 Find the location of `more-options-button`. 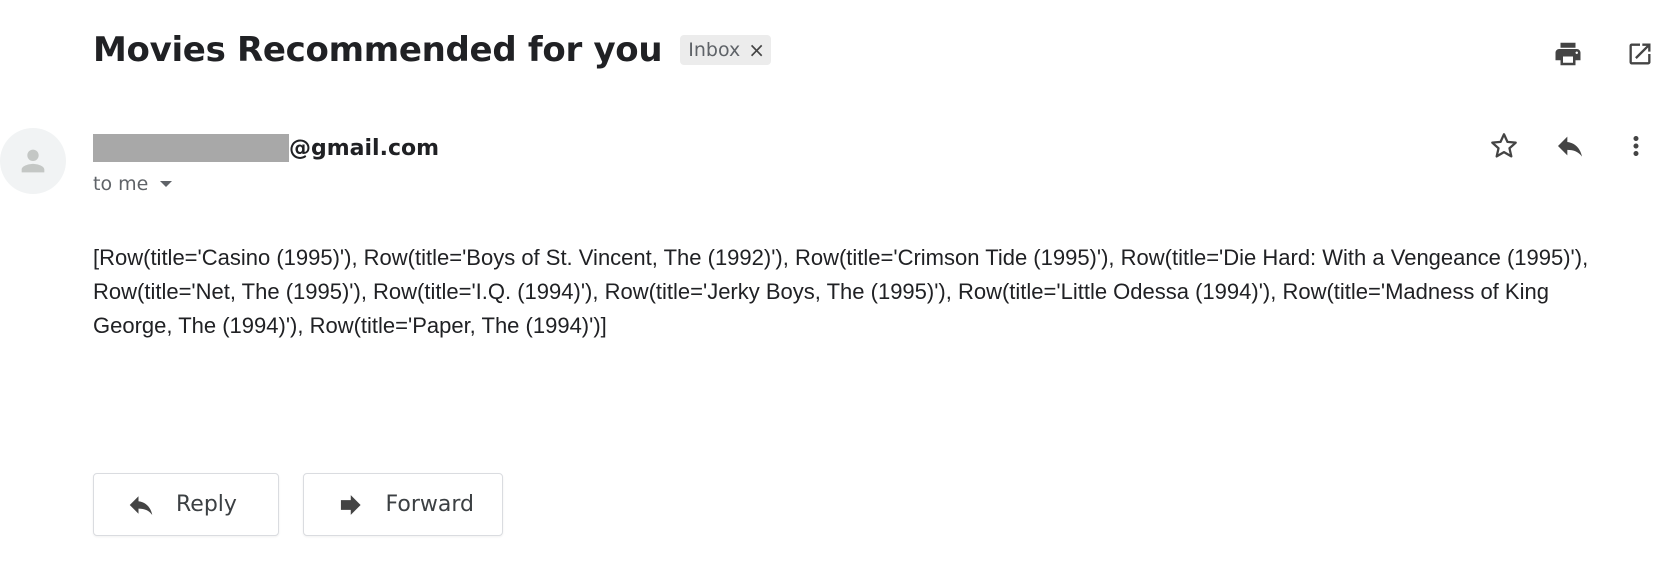

more-options-button is located at coordinates (1636, 146).